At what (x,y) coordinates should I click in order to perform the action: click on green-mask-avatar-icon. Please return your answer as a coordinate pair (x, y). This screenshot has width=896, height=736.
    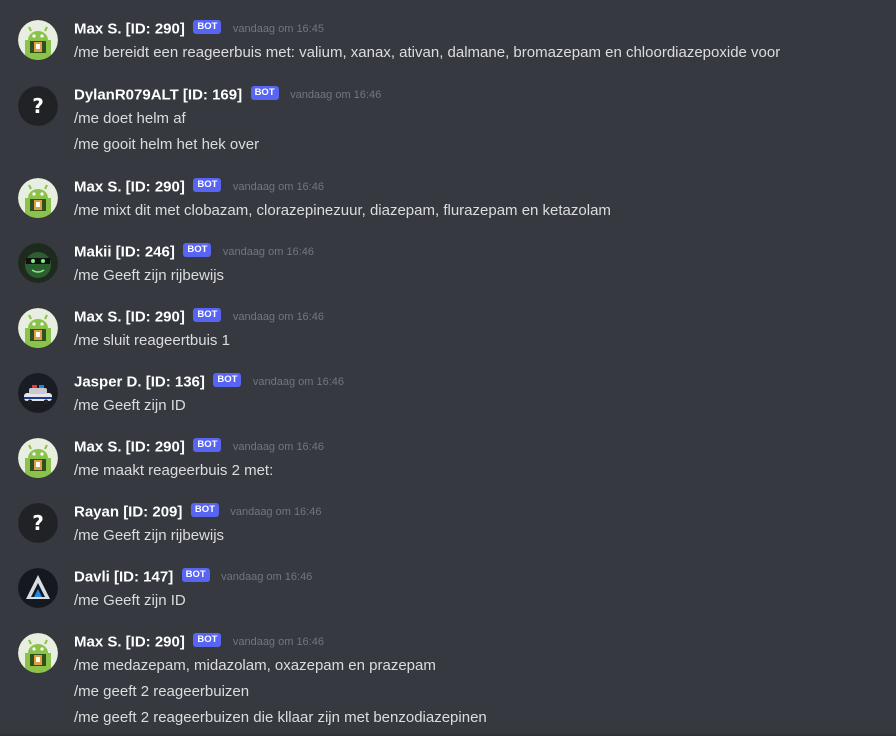
    Looking at the image, I should click on (38, 263).